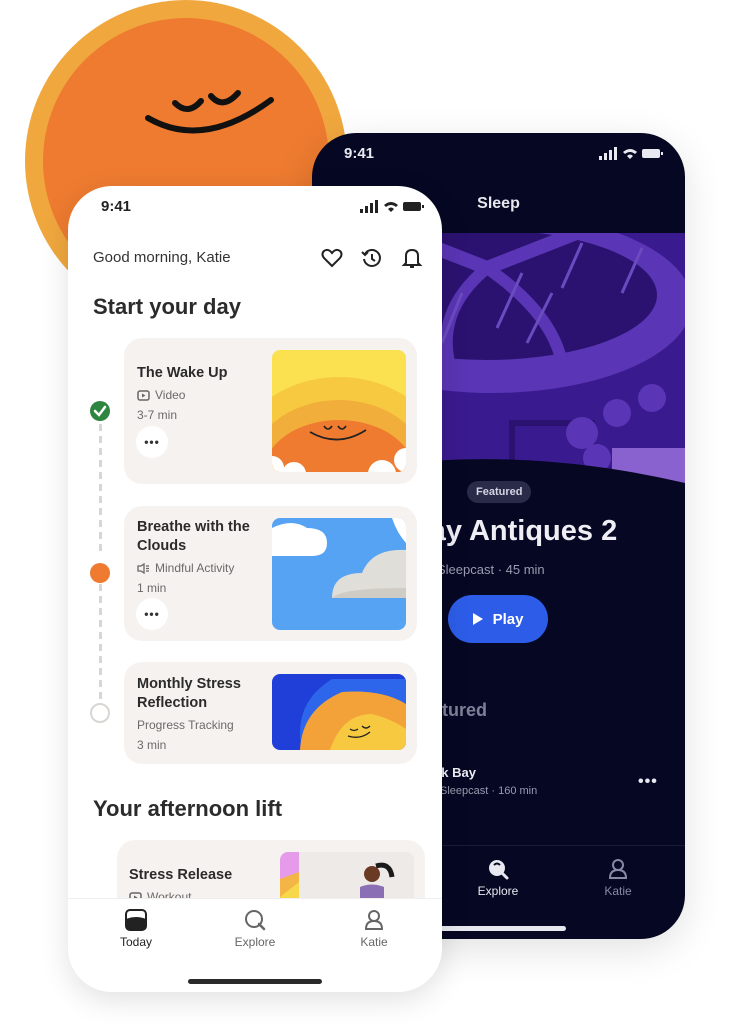  What do you see at coordinates (339, 574) in the screenshot?
I see `clouds-thumbnail` at bounding box center [339, 574].